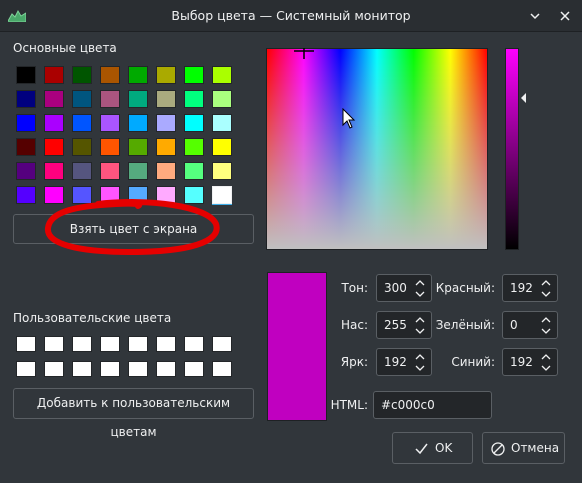  What do you see at coordinates (523, 448) in the screenshot?
I see `cancel-button: Отмена` at bounding box center [523, 448].